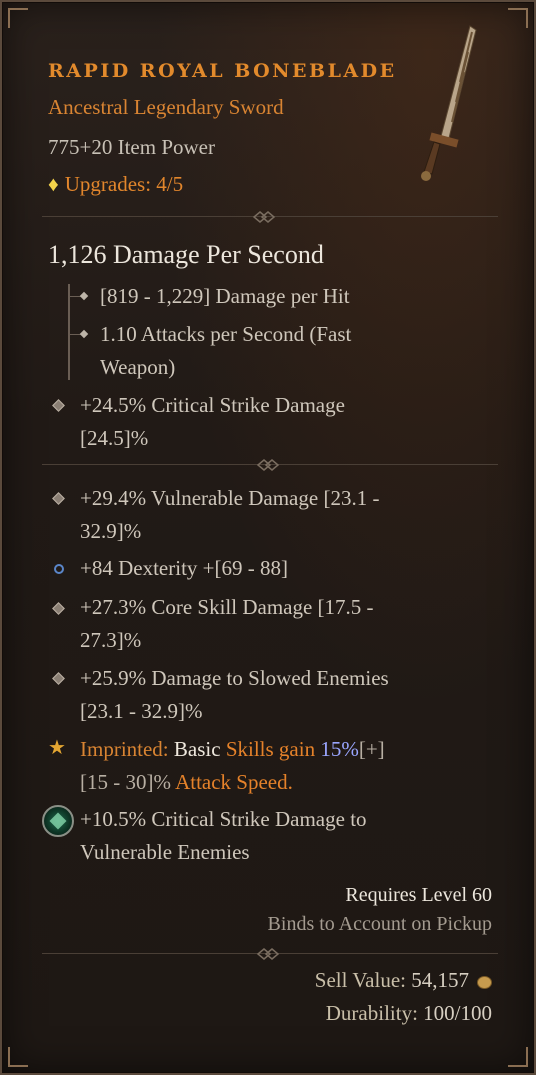 The width and height of the screenshot is (536, 1075). I want to click on attacks-per-second-cont: Weapon), so click(138, 367).